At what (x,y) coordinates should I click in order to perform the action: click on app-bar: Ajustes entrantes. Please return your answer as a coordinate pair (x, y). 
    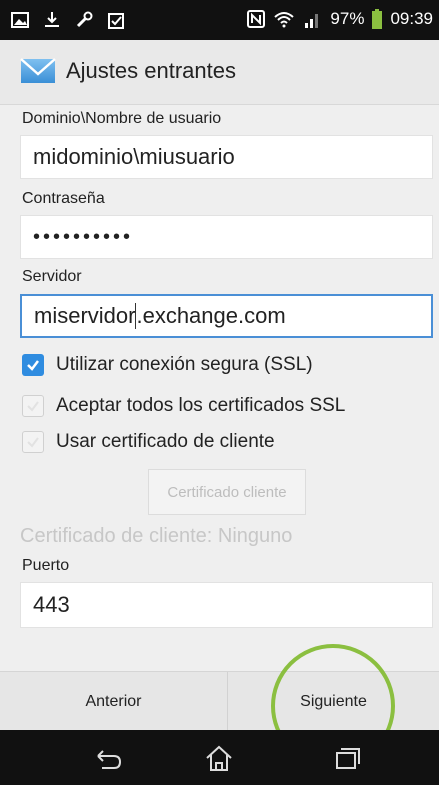
    Looking at the image, I should click on (219, 72).